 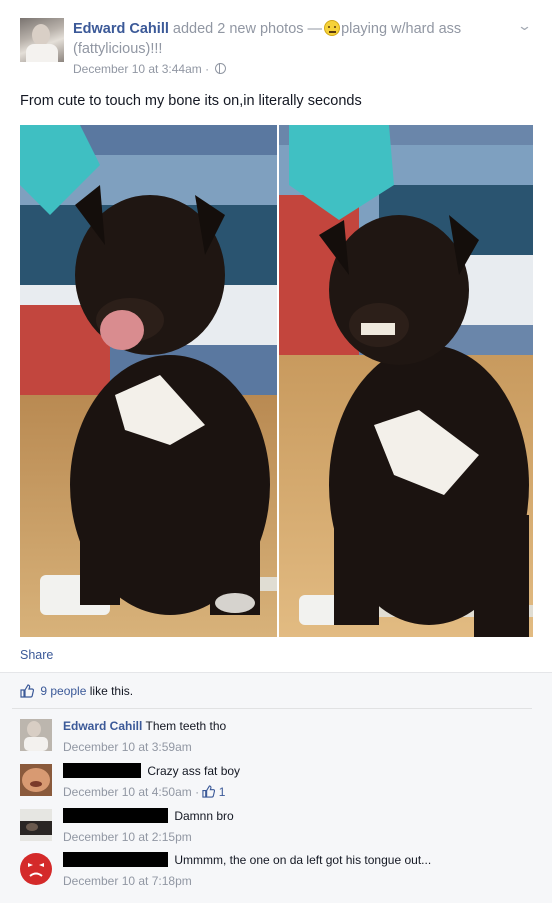 What do you see at coordinates (127, 747) in the screenshot?
I see `comment-timestamp: December 10 at 3:59am` at bounding box center [127, 747].